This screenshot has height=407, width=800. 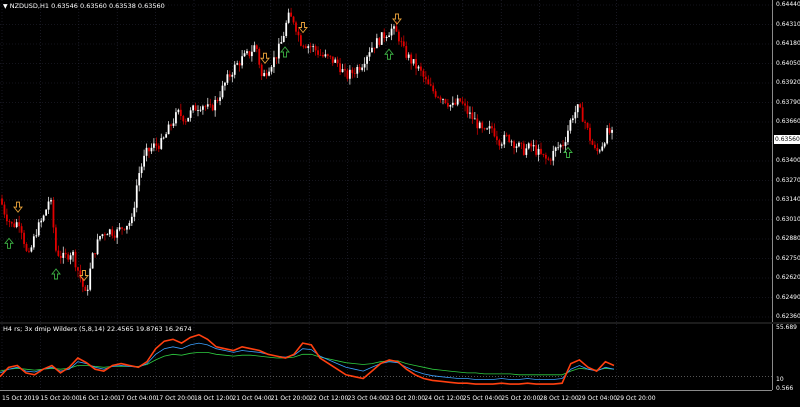 What do you see at coordinates (329, 398) in the screenshot?
I see `time-axis-label: 22 Oct 12:00` at bounding box center [329, 398].